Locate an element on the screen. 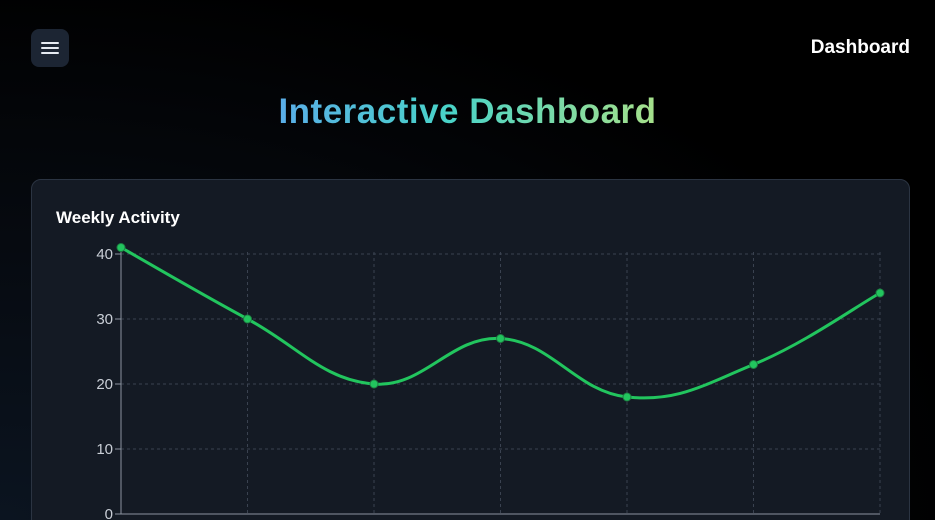  y-tick-label: 40 is located at coordinates (104, 254).